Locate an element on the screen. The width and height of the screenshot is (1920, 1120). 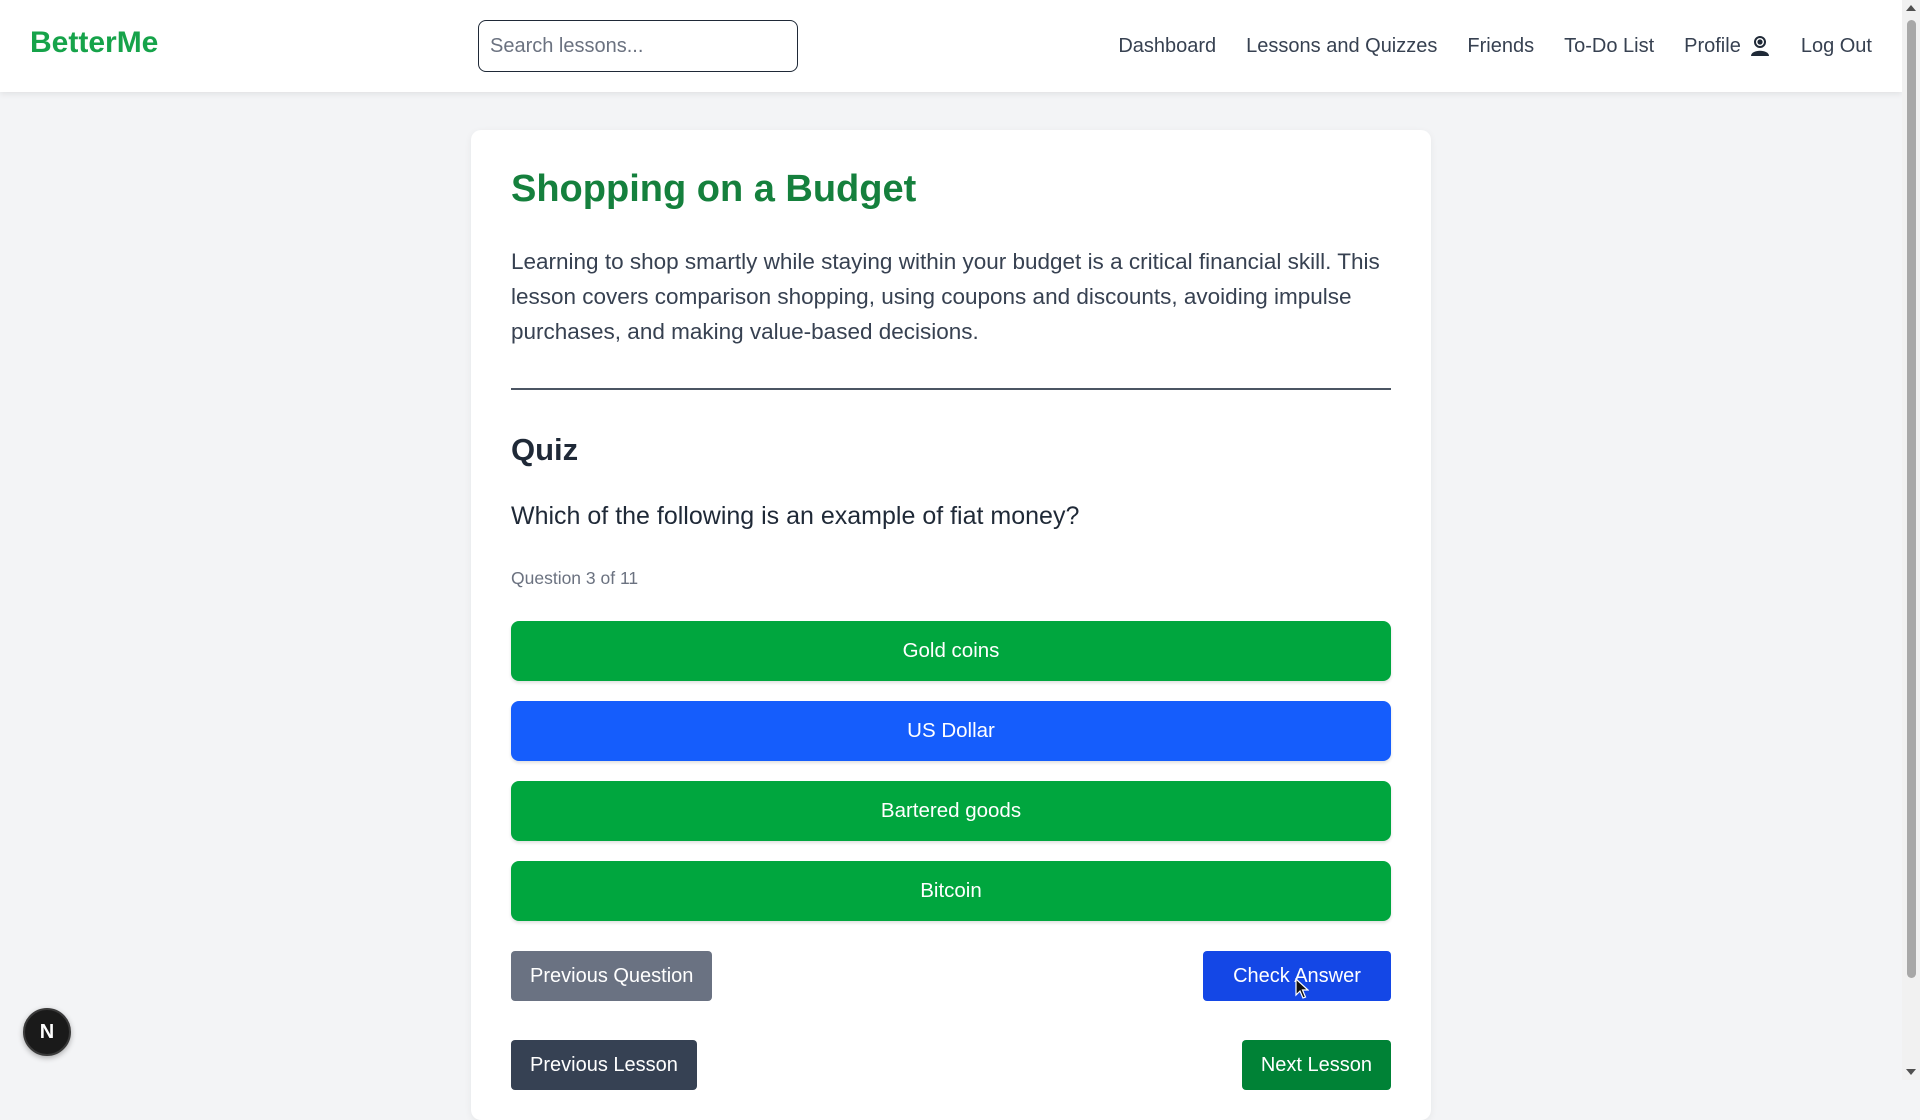
brand-logo: BetterMe is located at coordinates (94, 43).